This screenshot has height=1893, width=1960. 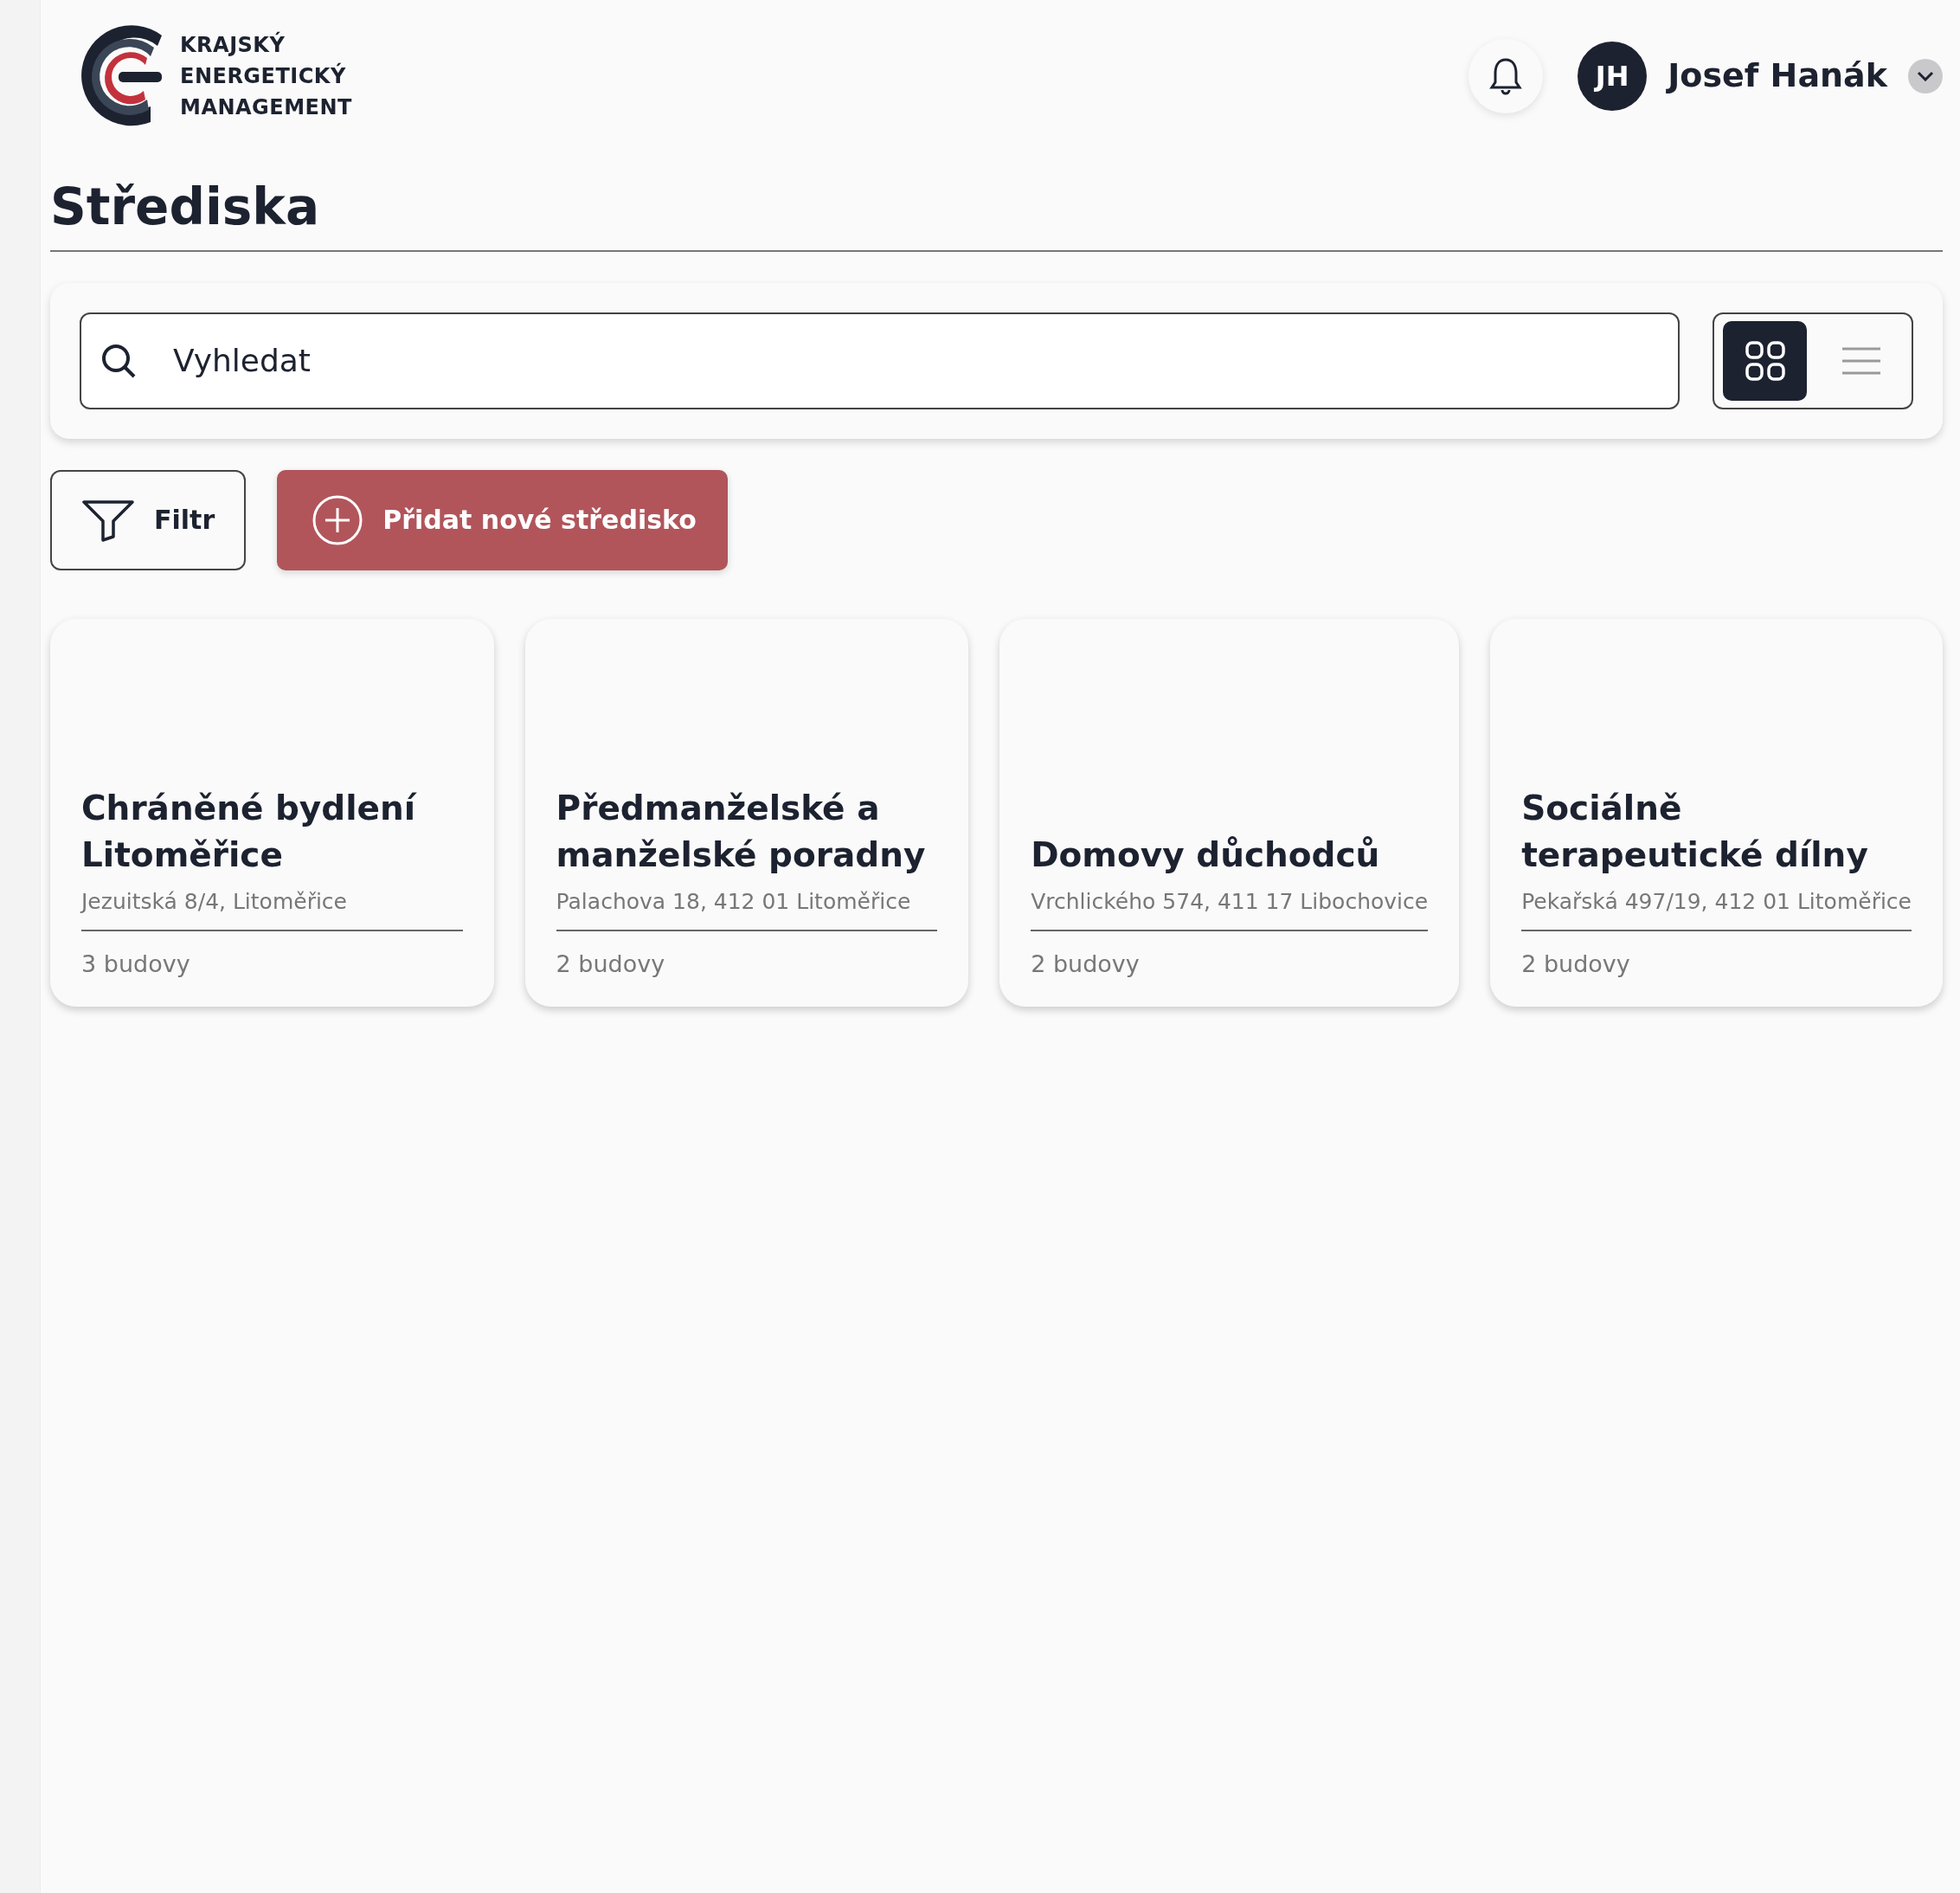 I want to click on center-address: Palachova 18, 412 01 Litoměřice, so click(x=747, y=905).